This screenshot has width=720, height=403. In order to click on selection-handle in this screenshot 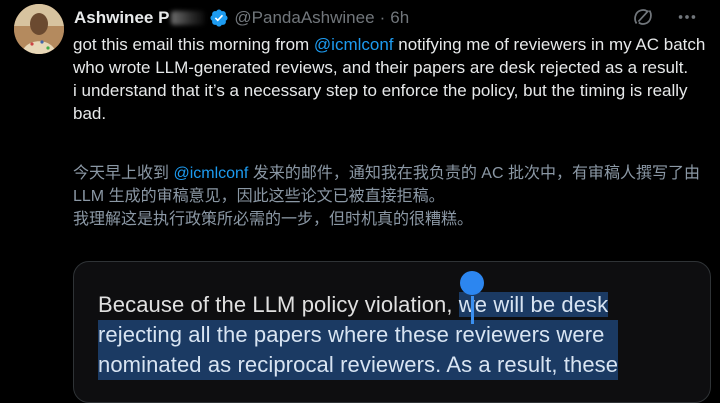, I will do `click(472, 283)`.